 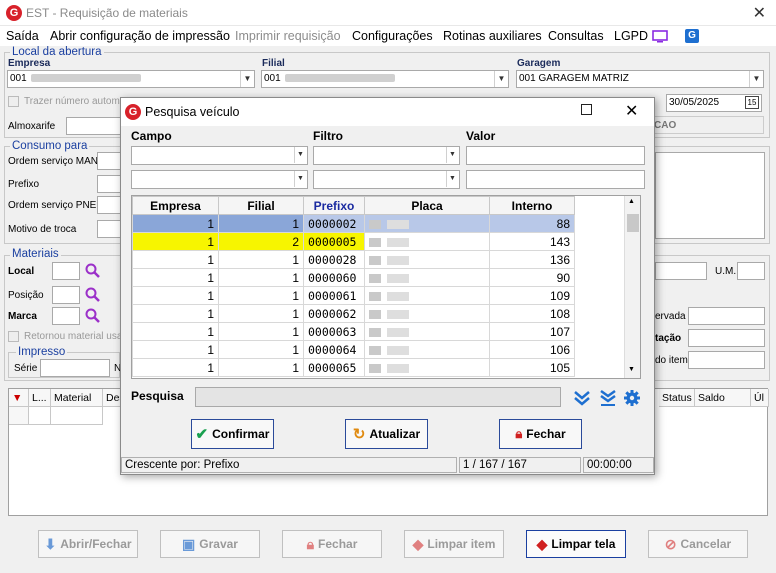 What do you see at coordinates (698, 544) in the screenshot?
I see `cancelar-button: ⊘ Cancelar` at bounding box center [698, 544].